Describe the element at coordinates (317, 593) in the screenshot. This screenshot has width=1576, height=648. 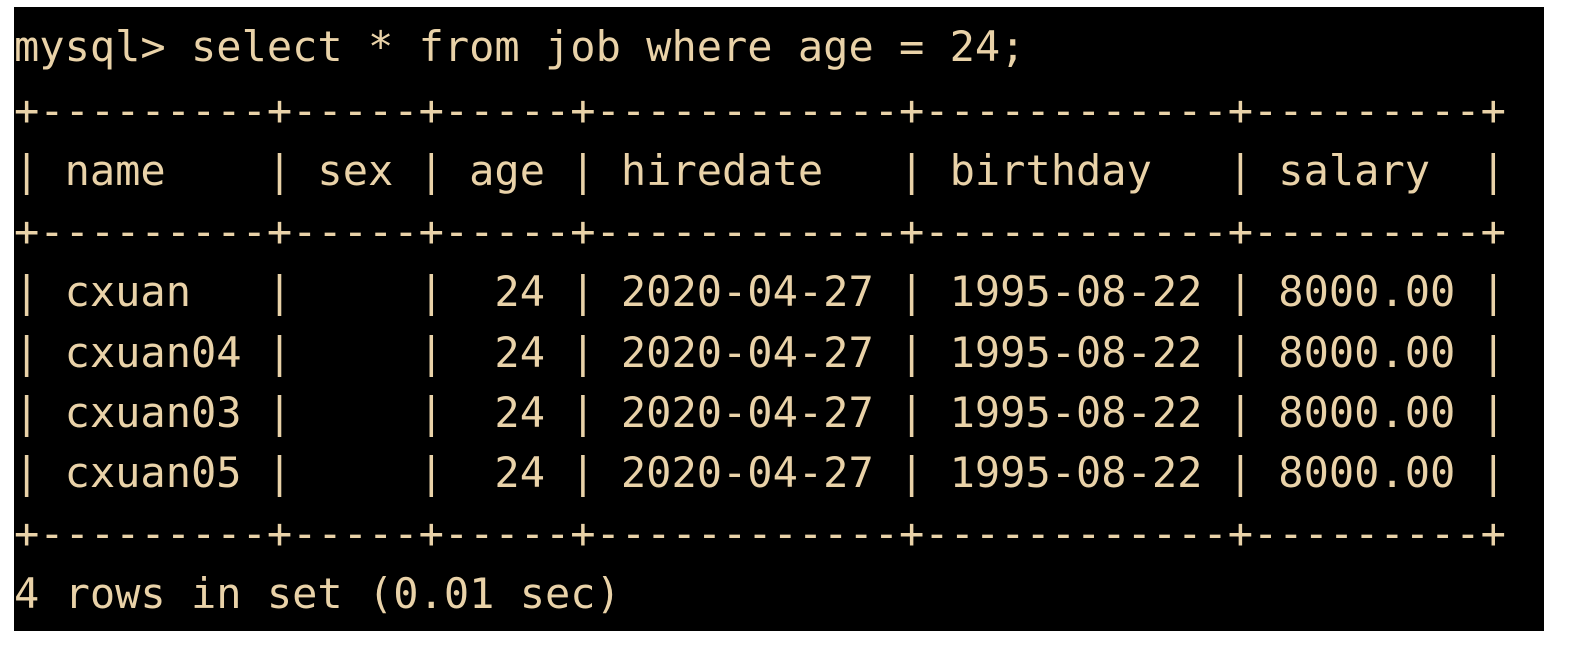
I see `result-summary: 4 rows in set (0.01 sec)` at that location.